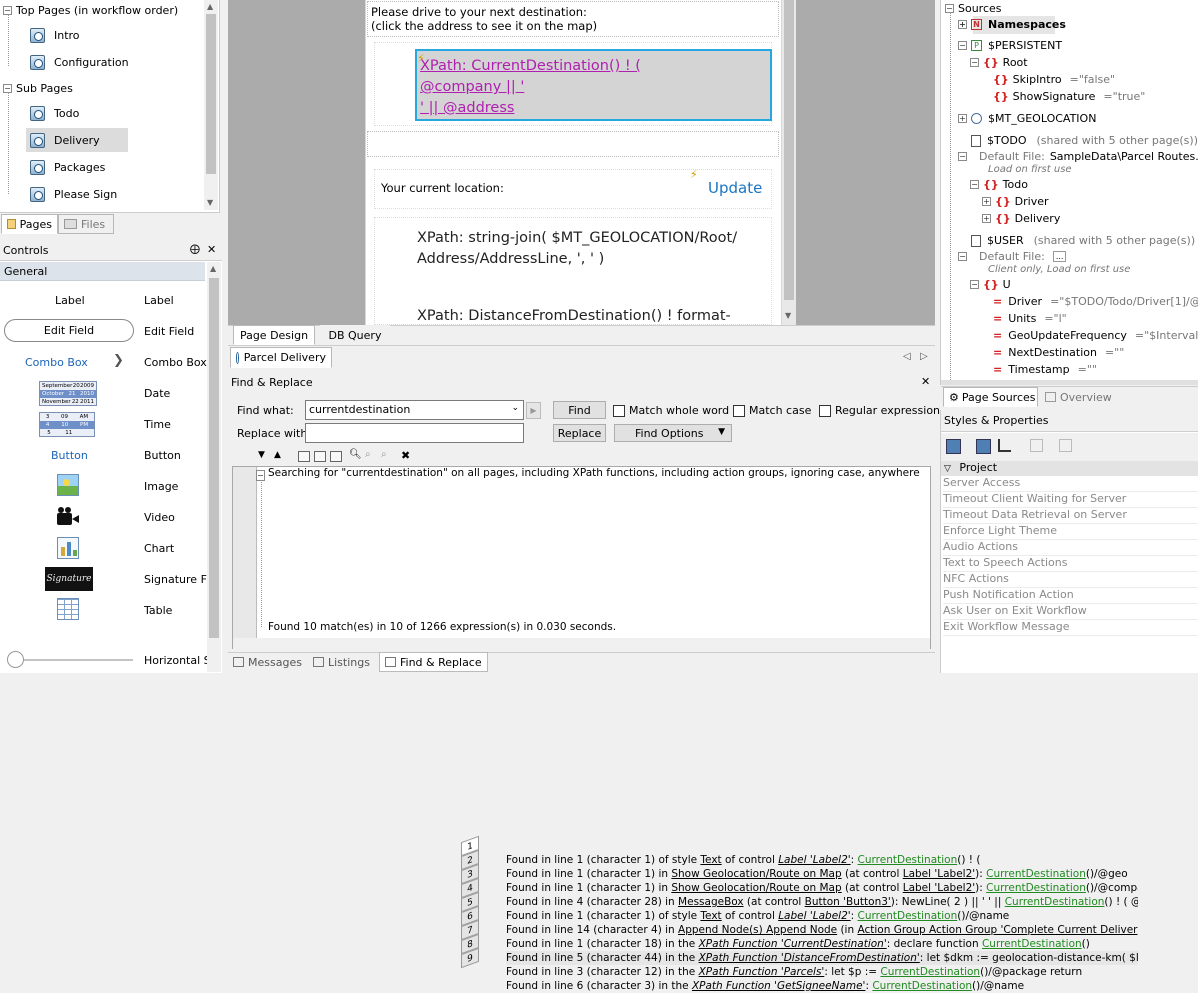 This screenshot has width=1198, height=993. I want to click on pages-scrollbar: ▲ ▼, so click(211, 105).